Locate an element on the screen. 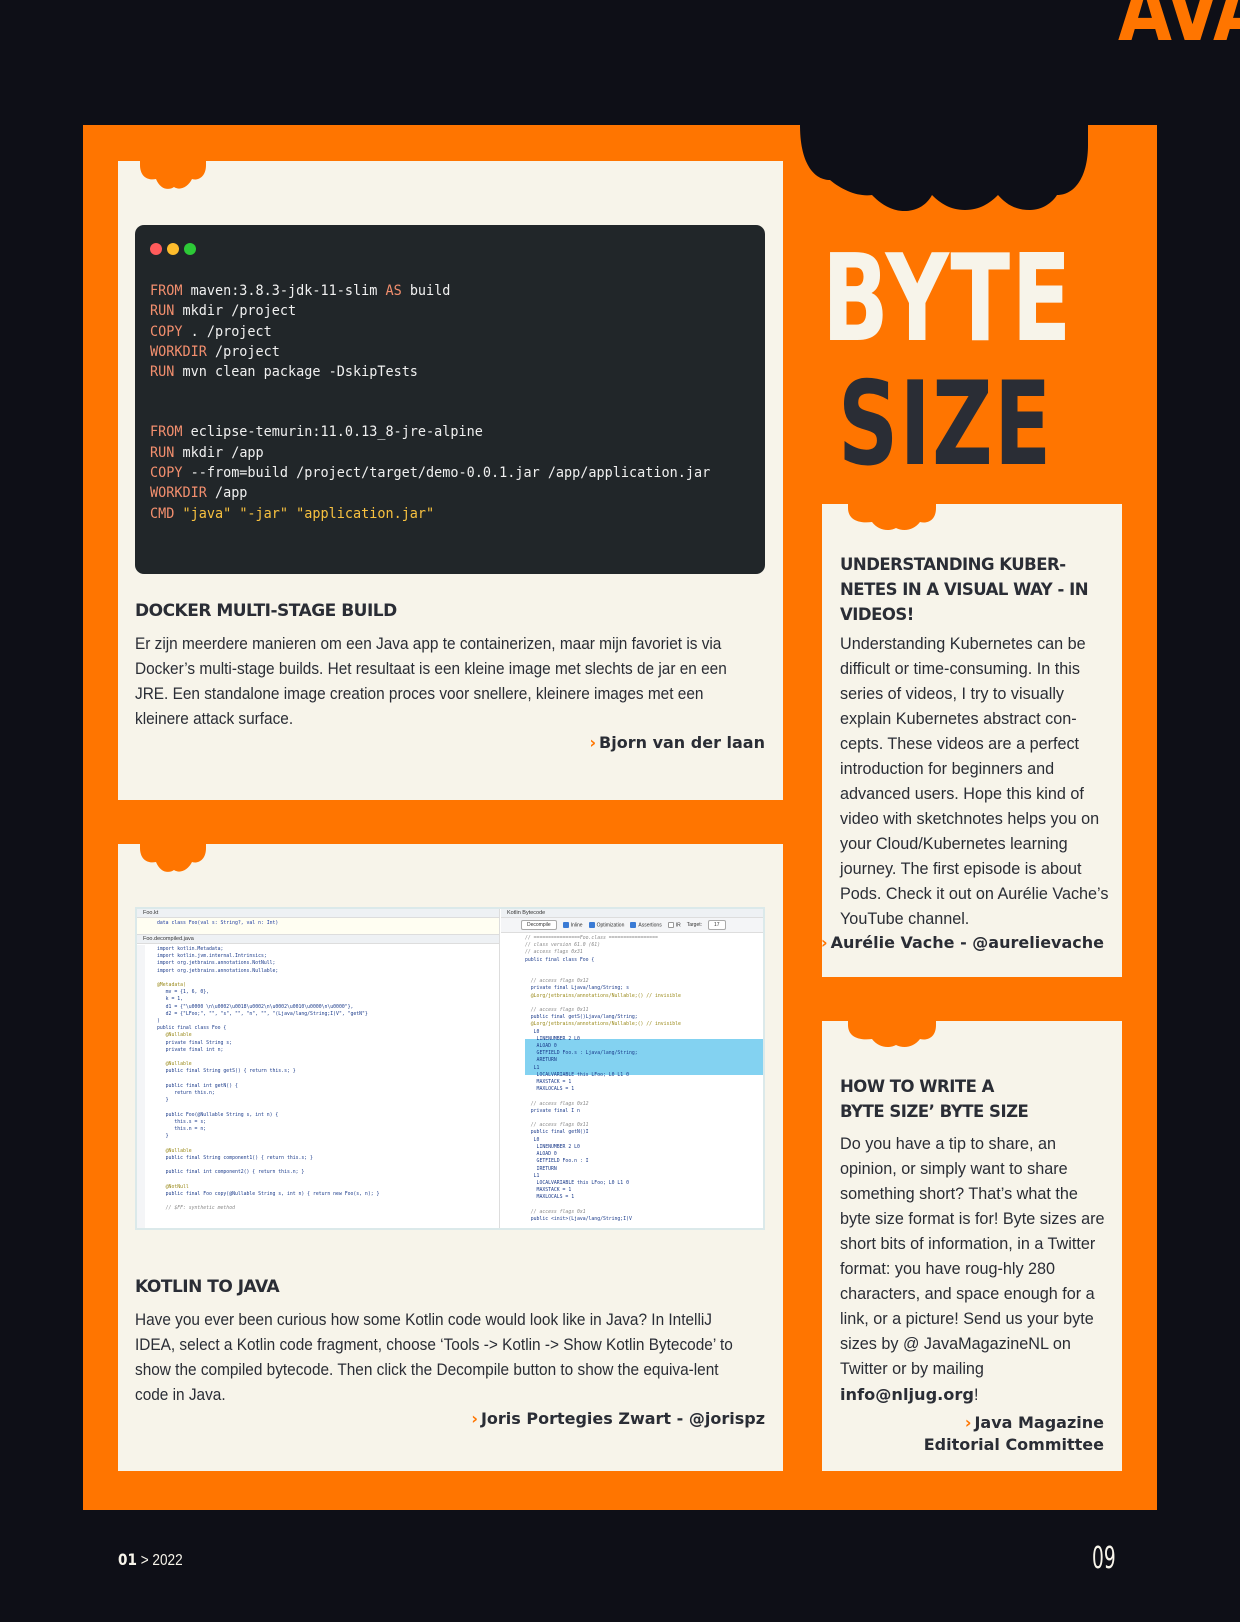  ide-code-line: L1 is located at coordinates (532, 1176).